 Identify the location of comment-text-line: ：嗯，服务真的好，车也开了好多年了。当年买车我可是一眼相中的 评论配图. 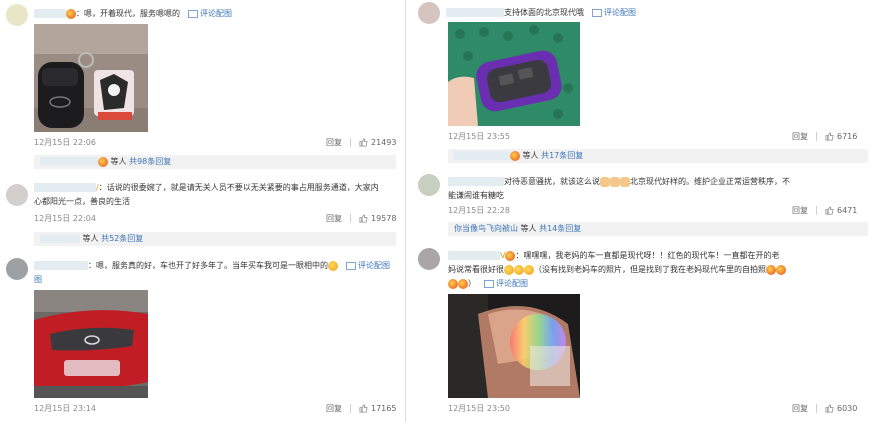
(212, 265).